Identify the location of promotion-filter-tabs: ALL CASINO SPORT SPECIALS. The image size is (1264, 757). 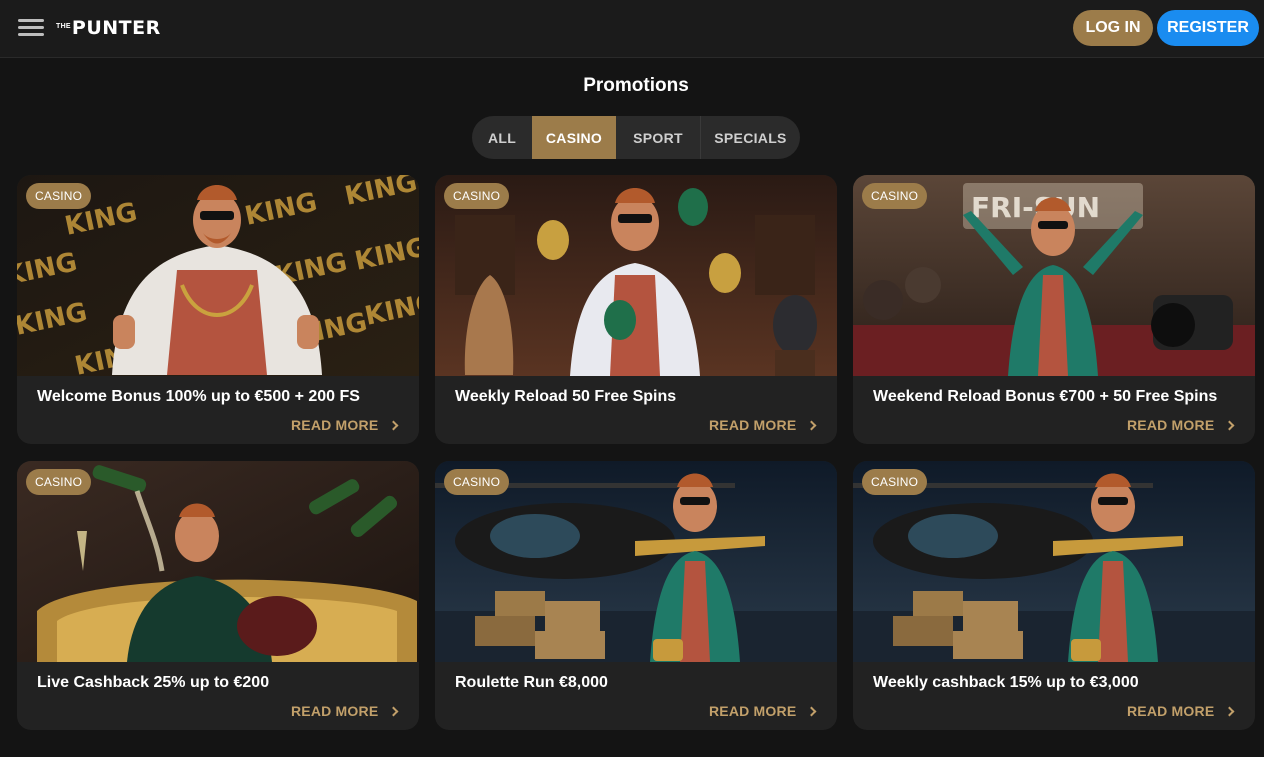
(636, 137).